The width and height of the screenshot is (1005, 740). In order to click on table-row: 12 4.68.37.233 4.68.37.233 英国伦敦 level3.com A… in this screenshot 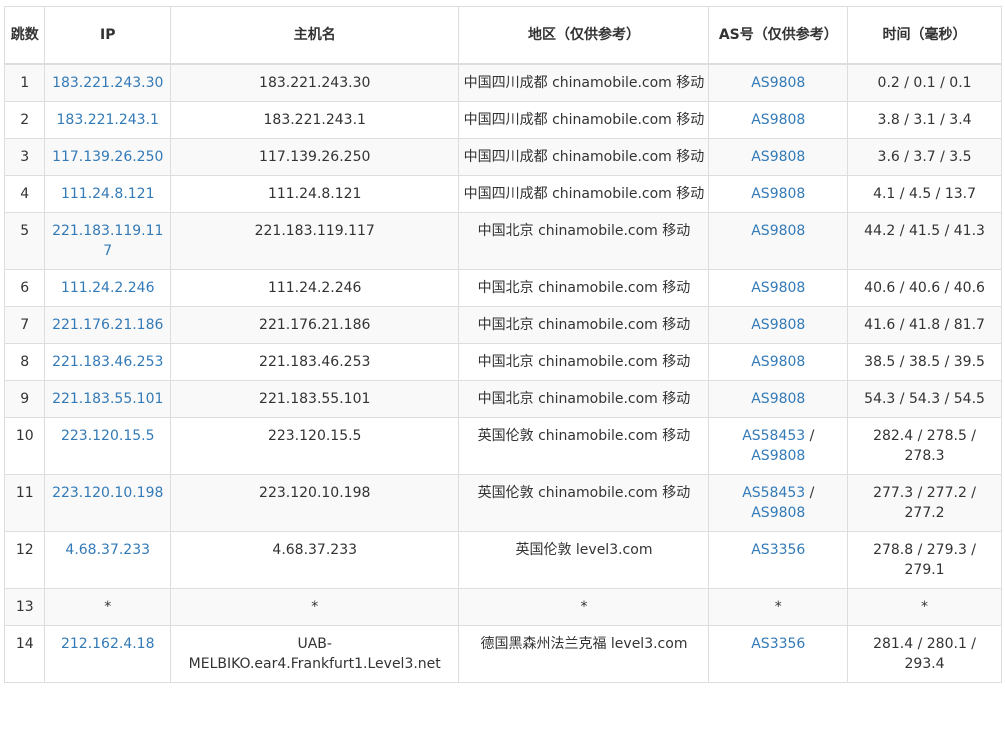, I will do `click(502, 560)`.